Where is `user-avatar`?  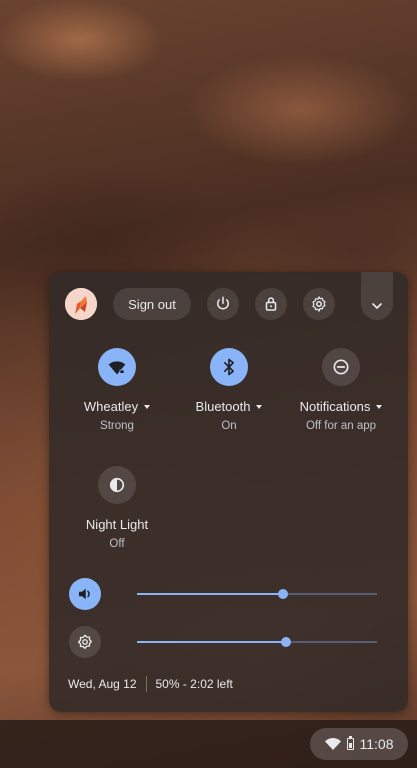
user-avatar is located at coordinates (81, 304).